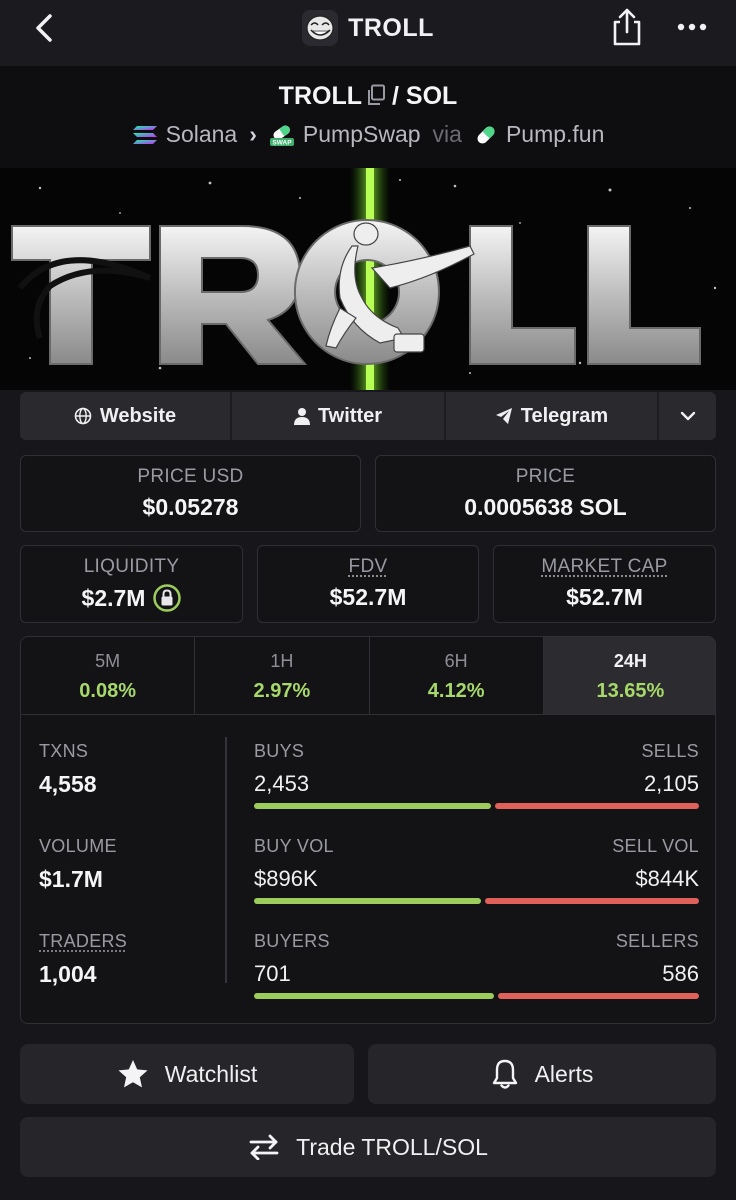 Image resolution: width=736 pixels, height=1200 pixels. Describe the element at coordinates (655, 846) in the screenshot. I see `sell-volume-label: SELL VOL` at that location.